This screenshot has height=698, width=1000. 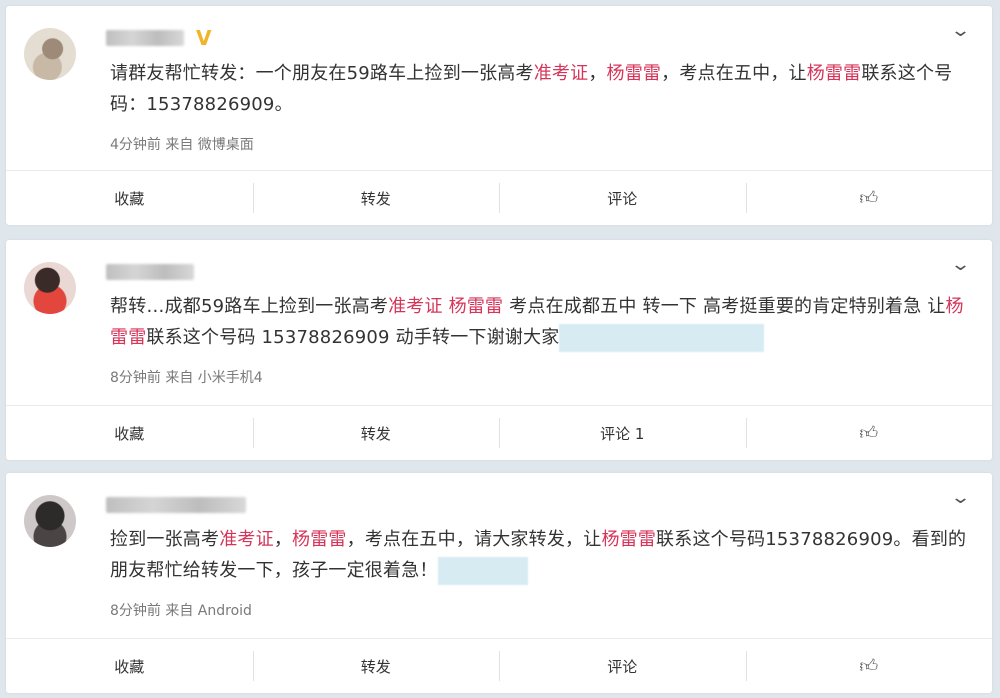 I want to click on comment-button: 评论 1, so click(x=622, y=433).